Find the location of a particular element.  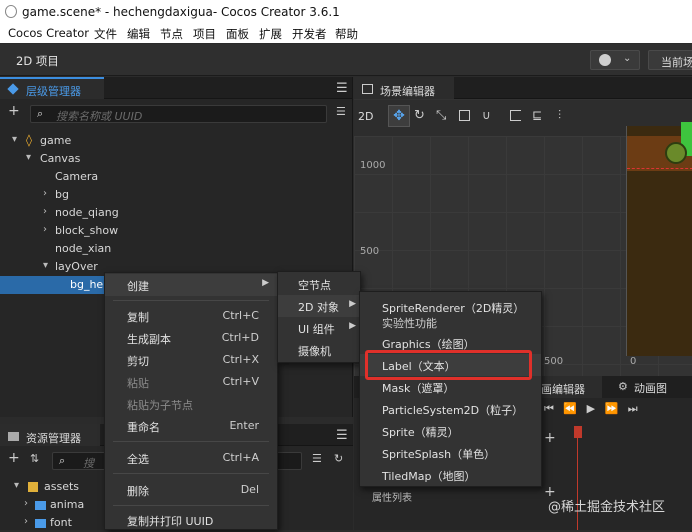

tree-label: layOver is located at coordinates (76, 266).